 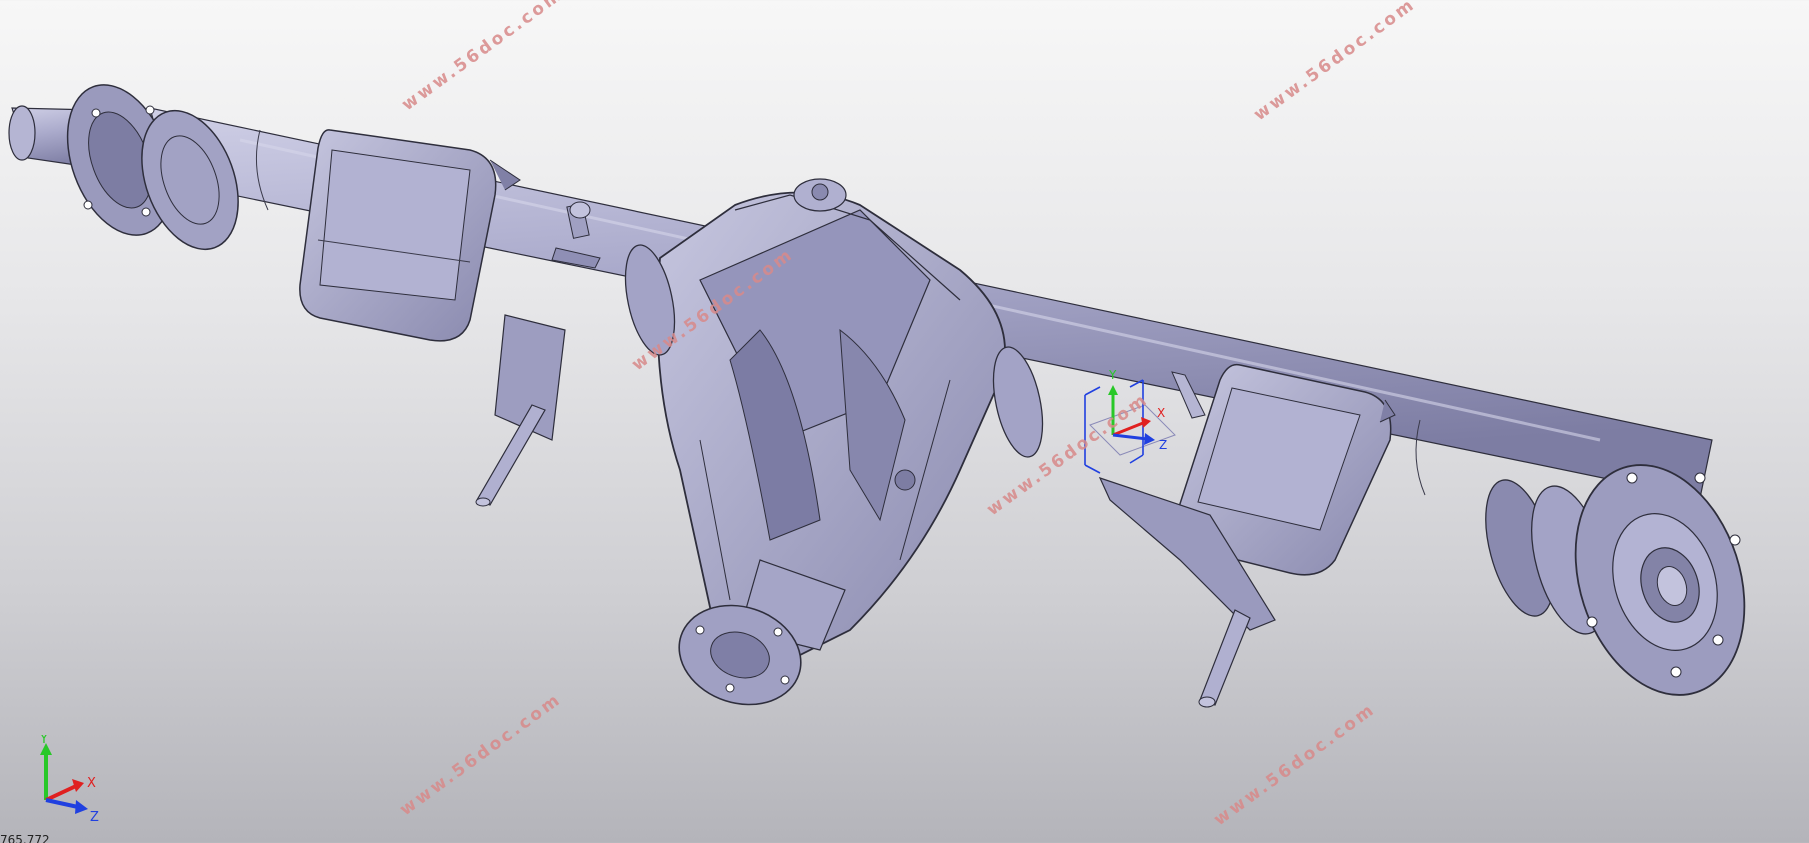 What do you see at coordinates (152, 167) in the screenshot?
I see `left-wheel-flange` at bounding box center [152, 167].